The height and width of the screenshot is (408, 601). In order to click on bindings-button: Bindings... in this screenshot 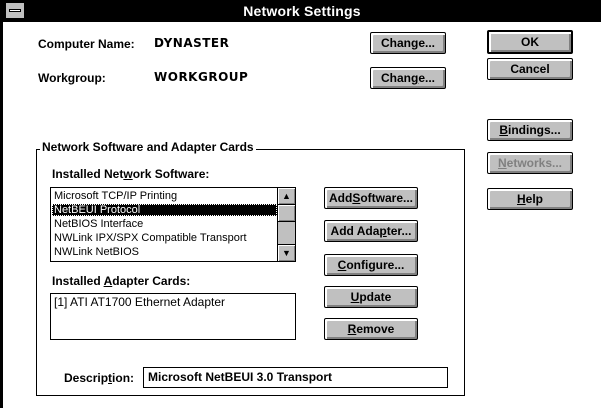, I will do `click(530, 130)`.